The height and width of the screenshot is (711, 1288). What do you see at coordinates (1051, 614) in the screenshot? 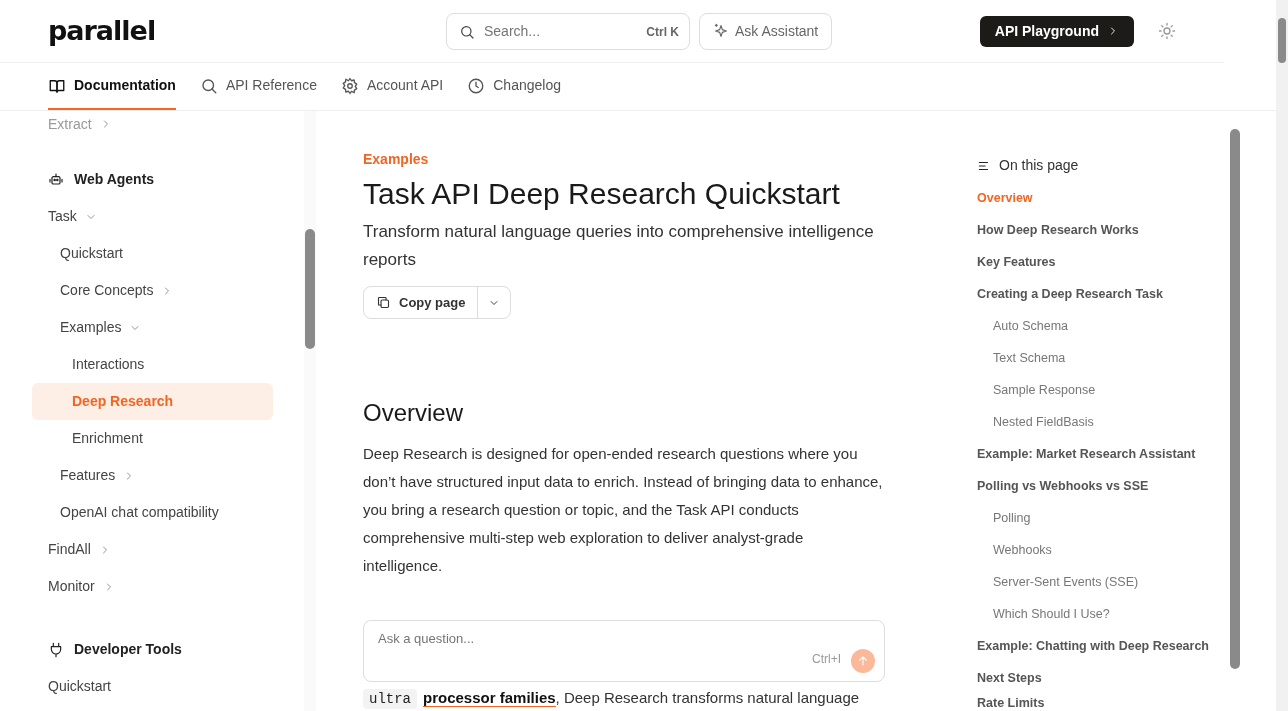
I see `toc-link: Which Should I Use?` at bounding box center [1051, 614].